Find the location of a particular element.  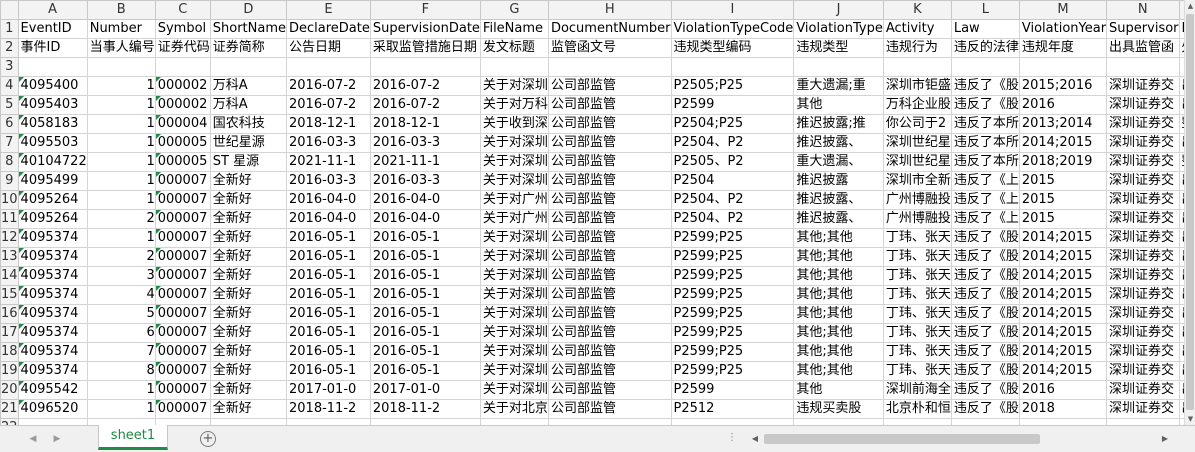

column-header-H: H is located at coordinates (609, 10).